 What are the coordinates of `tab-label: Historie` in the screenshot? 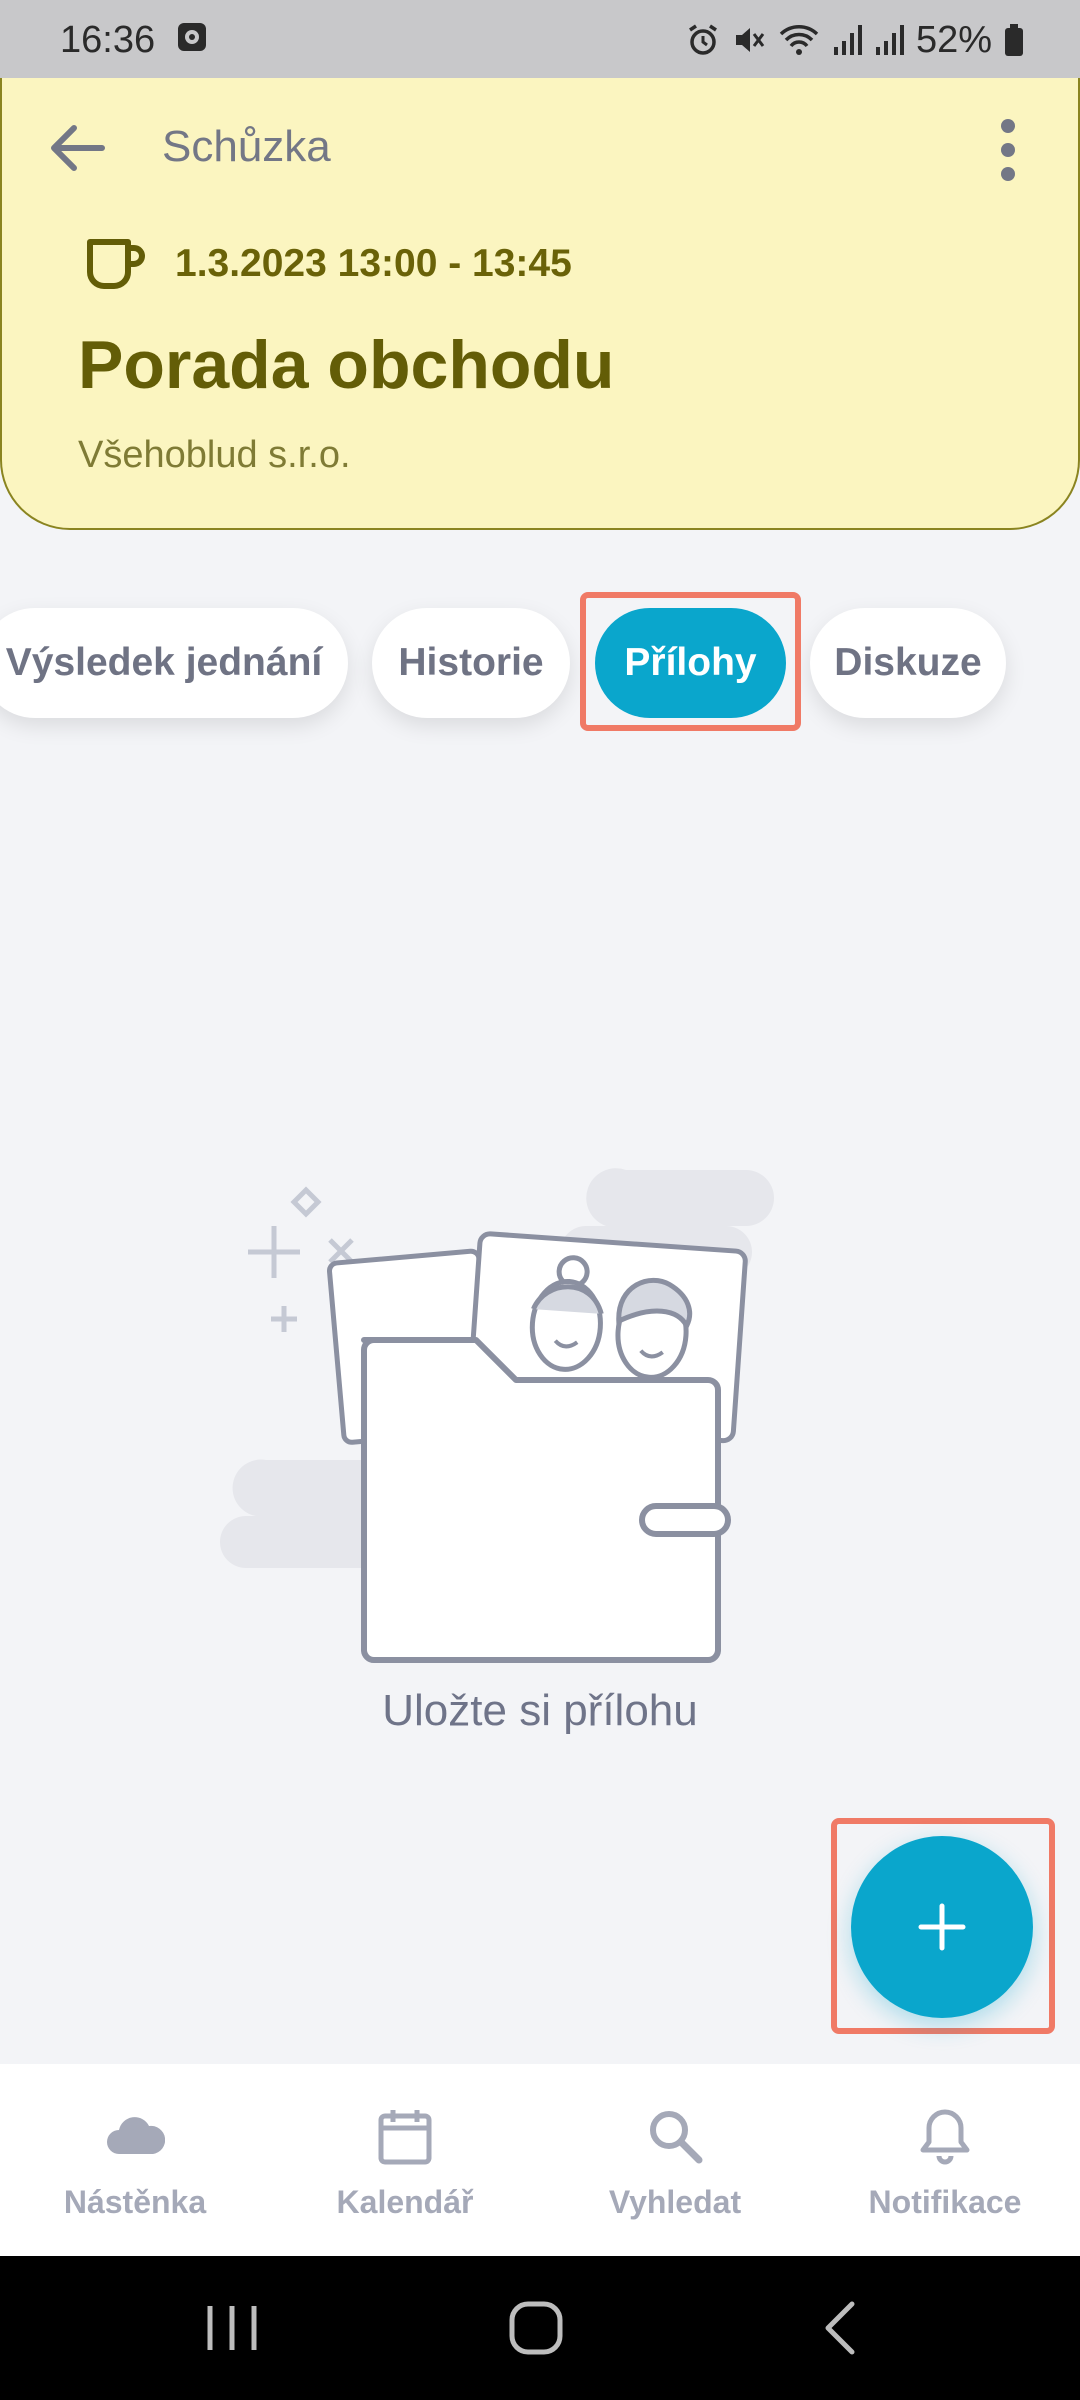 It's located at (471, 662).